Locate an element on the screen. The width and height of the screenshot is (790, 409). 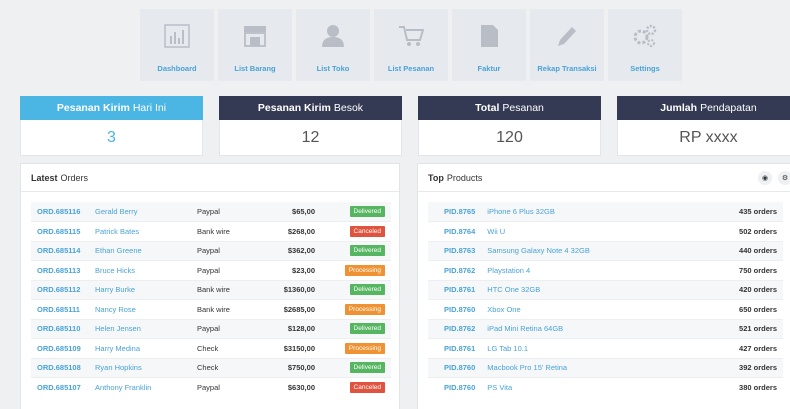
stat-card-pesanan-besok: Pesanan Kirim Besok 12 is located at coordinates (310, 126).